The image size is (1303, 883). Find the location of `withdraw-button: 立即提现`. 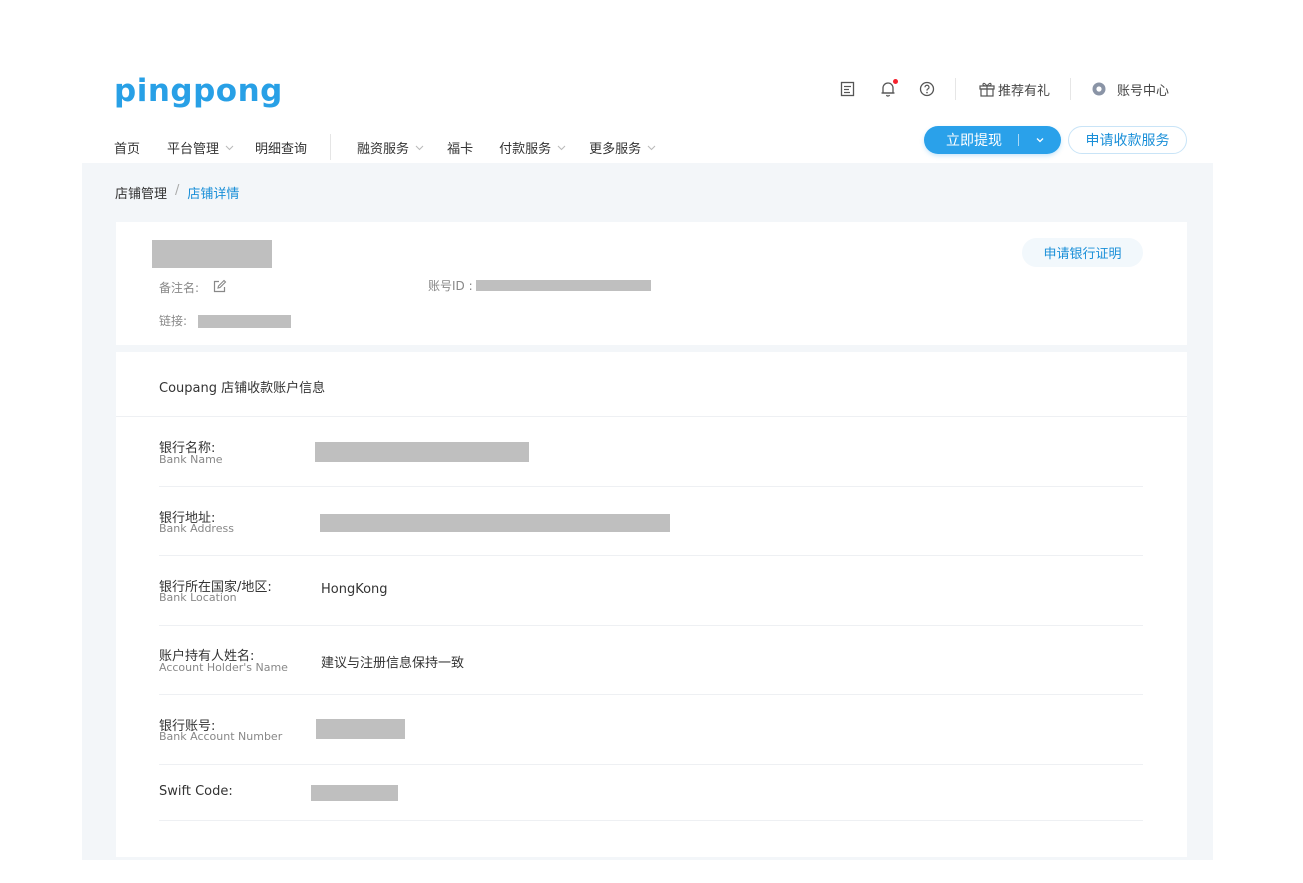

withdraw-button: 立即提现 is located at coordinates (992, 140).